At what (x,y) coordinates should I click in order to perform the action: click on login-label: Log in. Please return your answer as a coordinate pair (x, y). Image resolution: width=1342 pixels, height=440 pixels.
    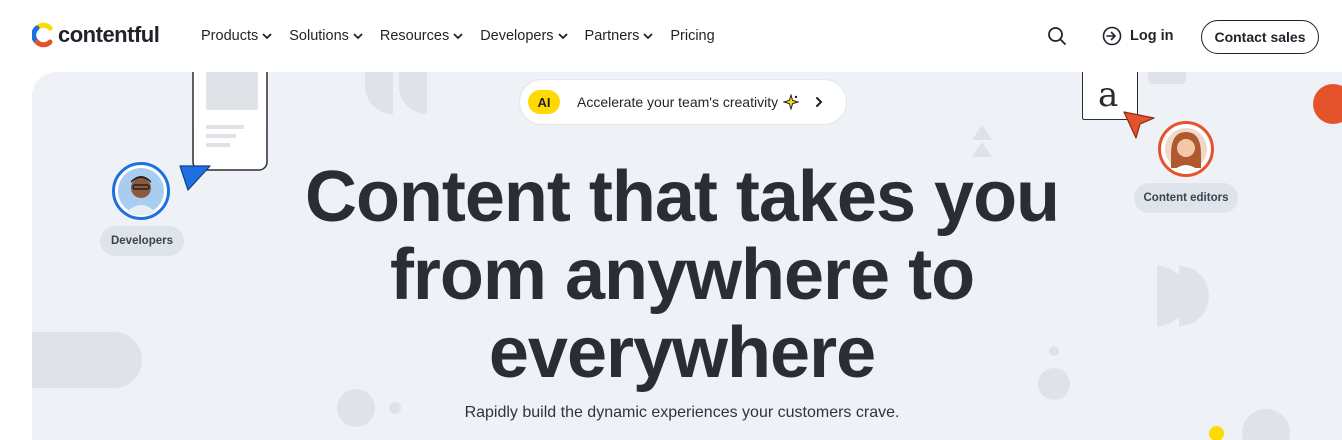
    Looking at the image, I should click on (1152, 36).